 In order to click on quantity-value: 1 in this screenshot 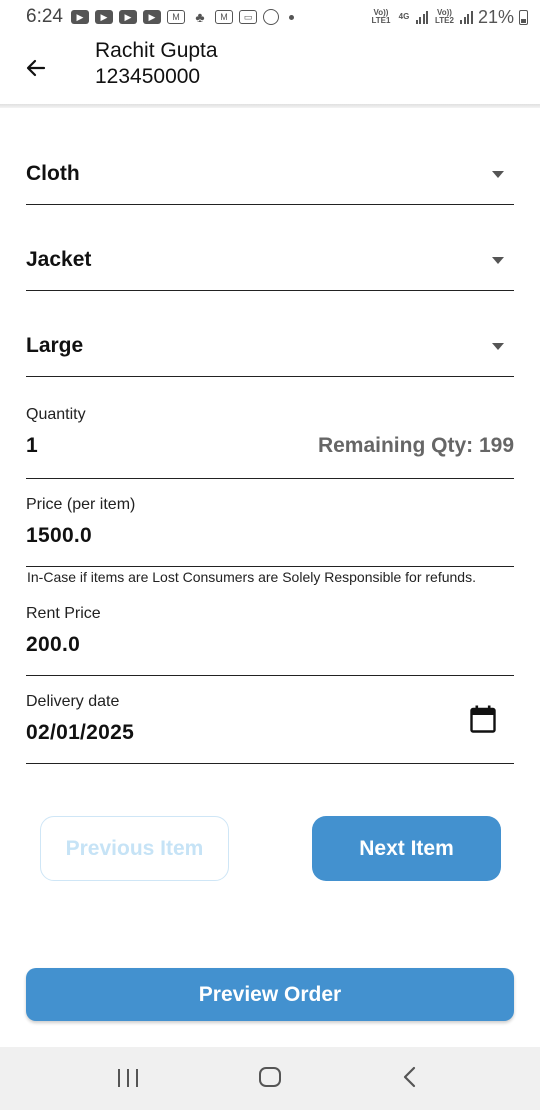, I will do `click(32, 446)`.